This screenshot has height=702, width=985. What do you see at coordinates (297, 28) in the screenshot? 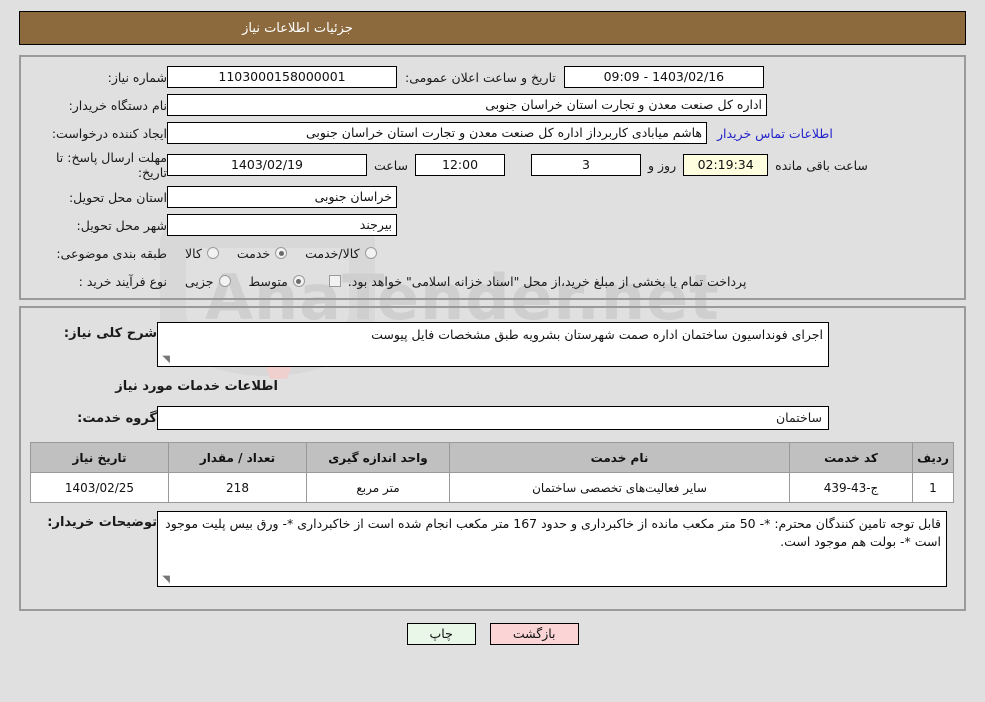
I see `page-title: جزئیات اطلاعات نیاز` at bounding box center [297, 28].